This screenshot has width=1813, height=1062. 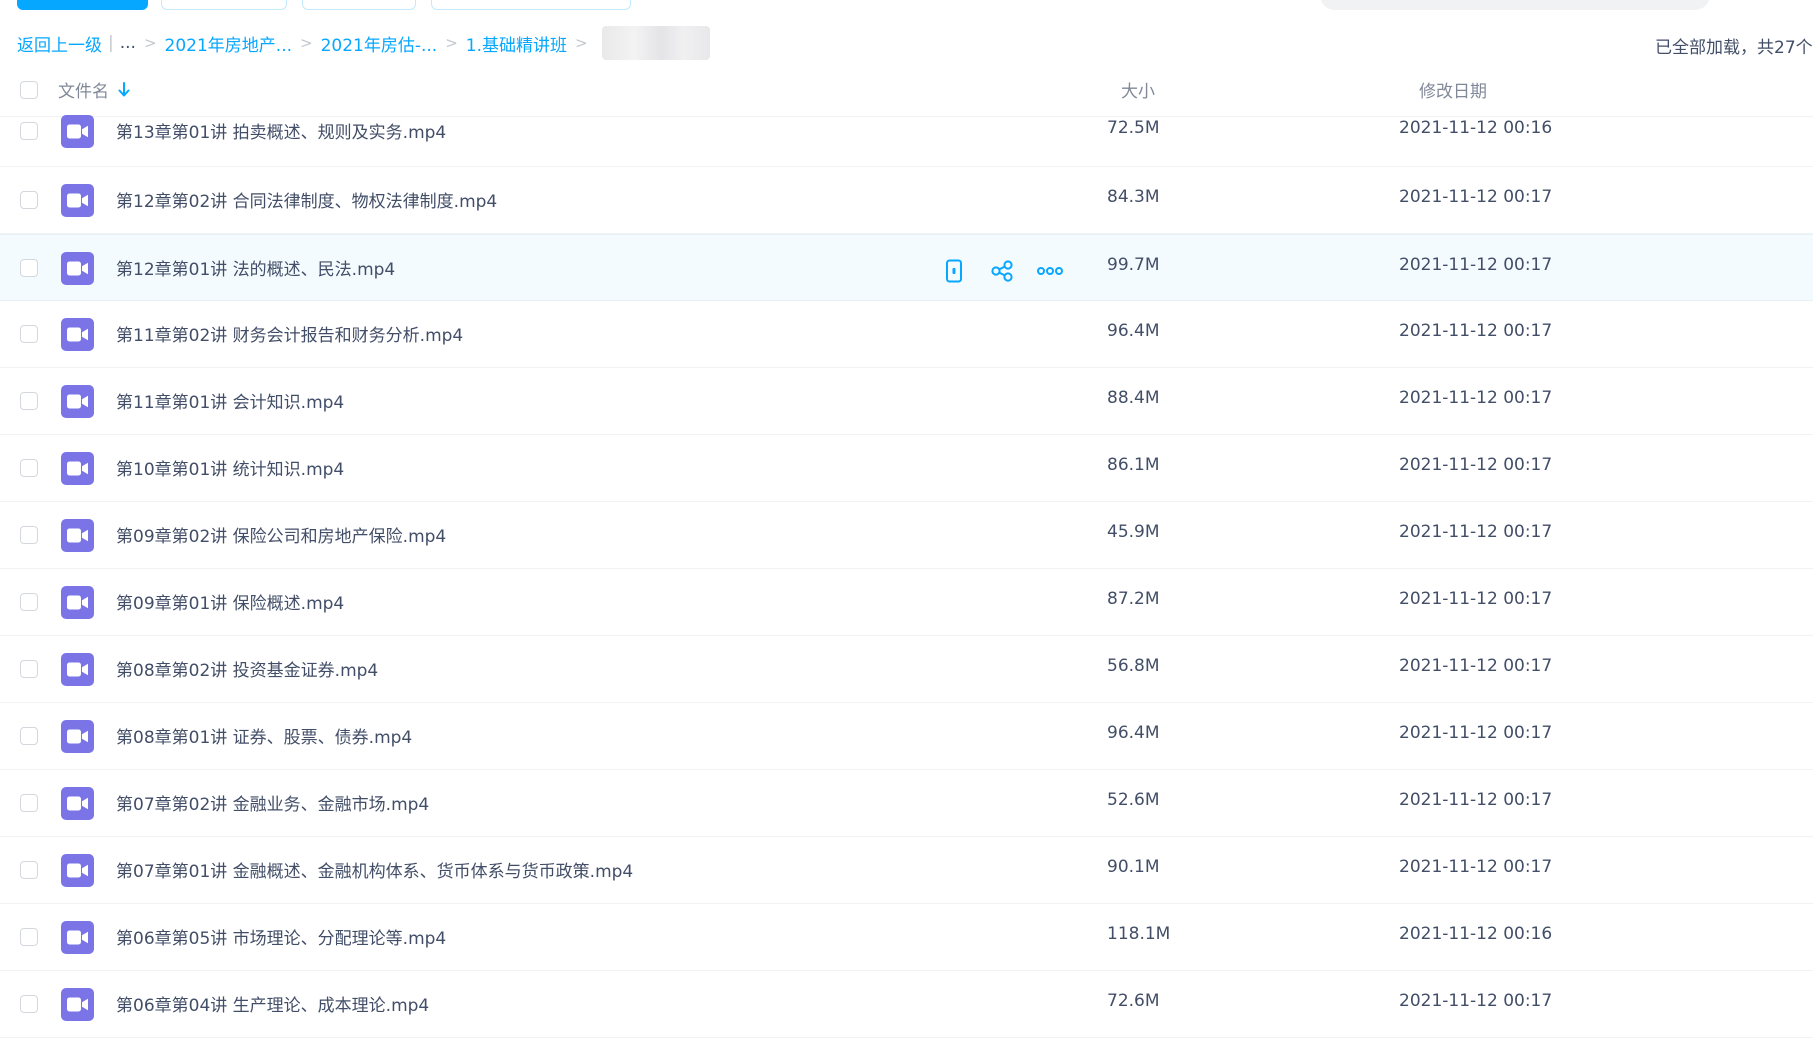 What do you see at coordinates (272, 802) in the screenshot?
I see `file-name: 第07章第02讲 金融业务、金融市场.mp4` at bounding box center [272, 802].